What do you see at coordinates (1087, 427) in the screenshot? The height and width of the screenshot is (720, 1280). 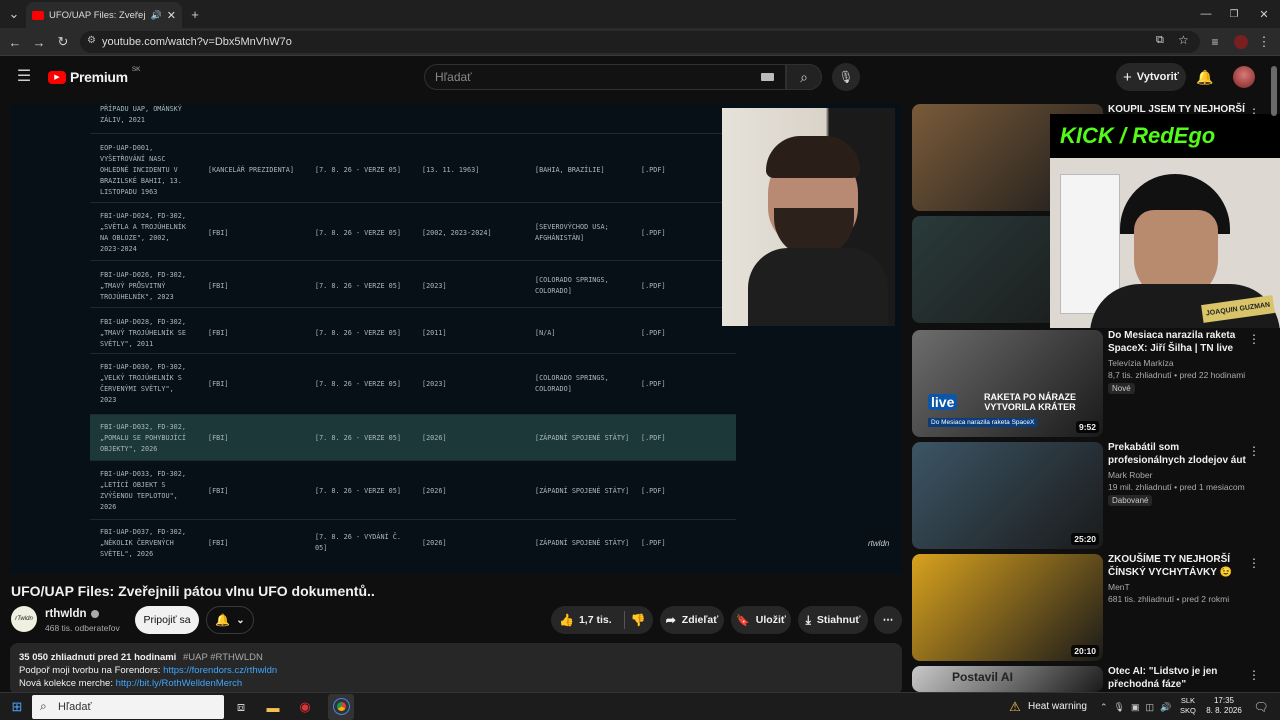 I see `duration-badge: 9:52` at bounding box center [1087, 427].